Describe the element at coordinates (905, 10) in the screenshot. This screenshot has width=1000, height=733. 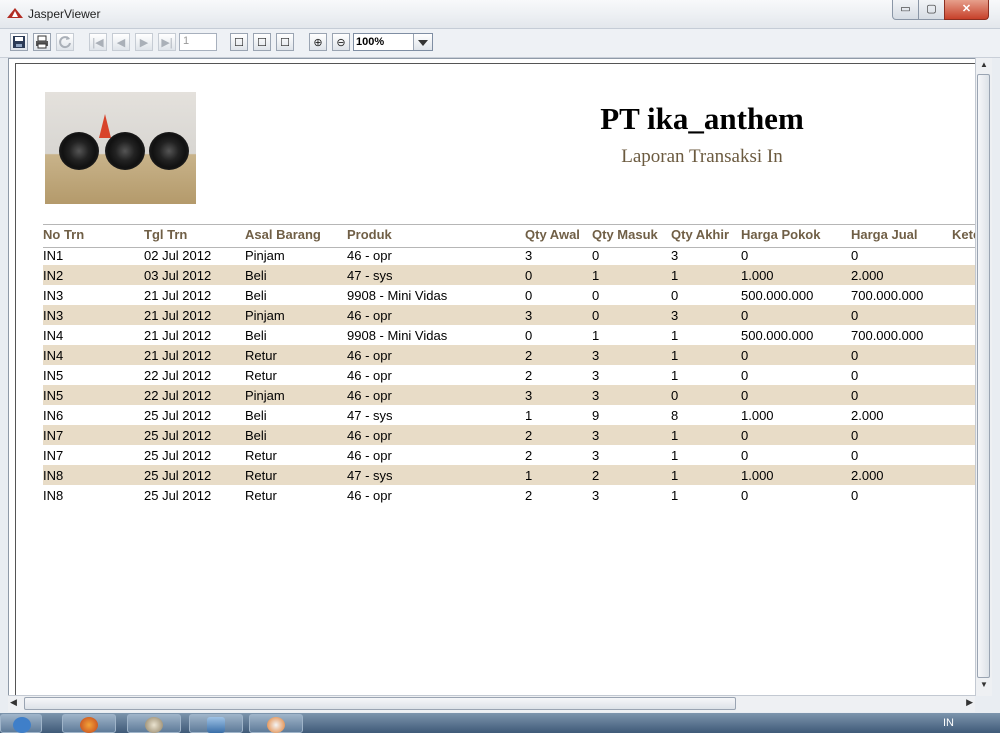
I see `minimize-button: ▭` at that location.